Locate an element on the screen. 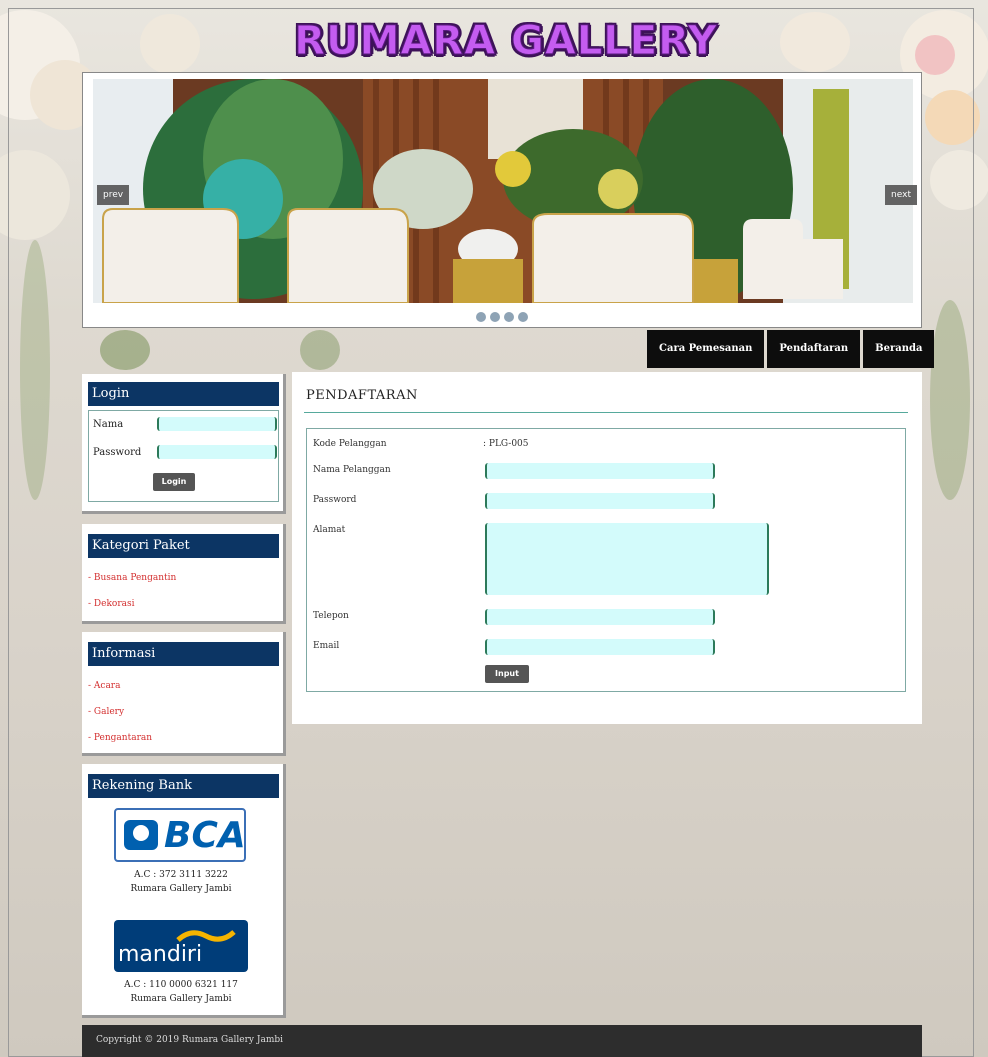 The height and width of the screenshot is (1057, 988). kode-pelanggan-label: Kode Pelanggan is located at coordinates (350, 444).